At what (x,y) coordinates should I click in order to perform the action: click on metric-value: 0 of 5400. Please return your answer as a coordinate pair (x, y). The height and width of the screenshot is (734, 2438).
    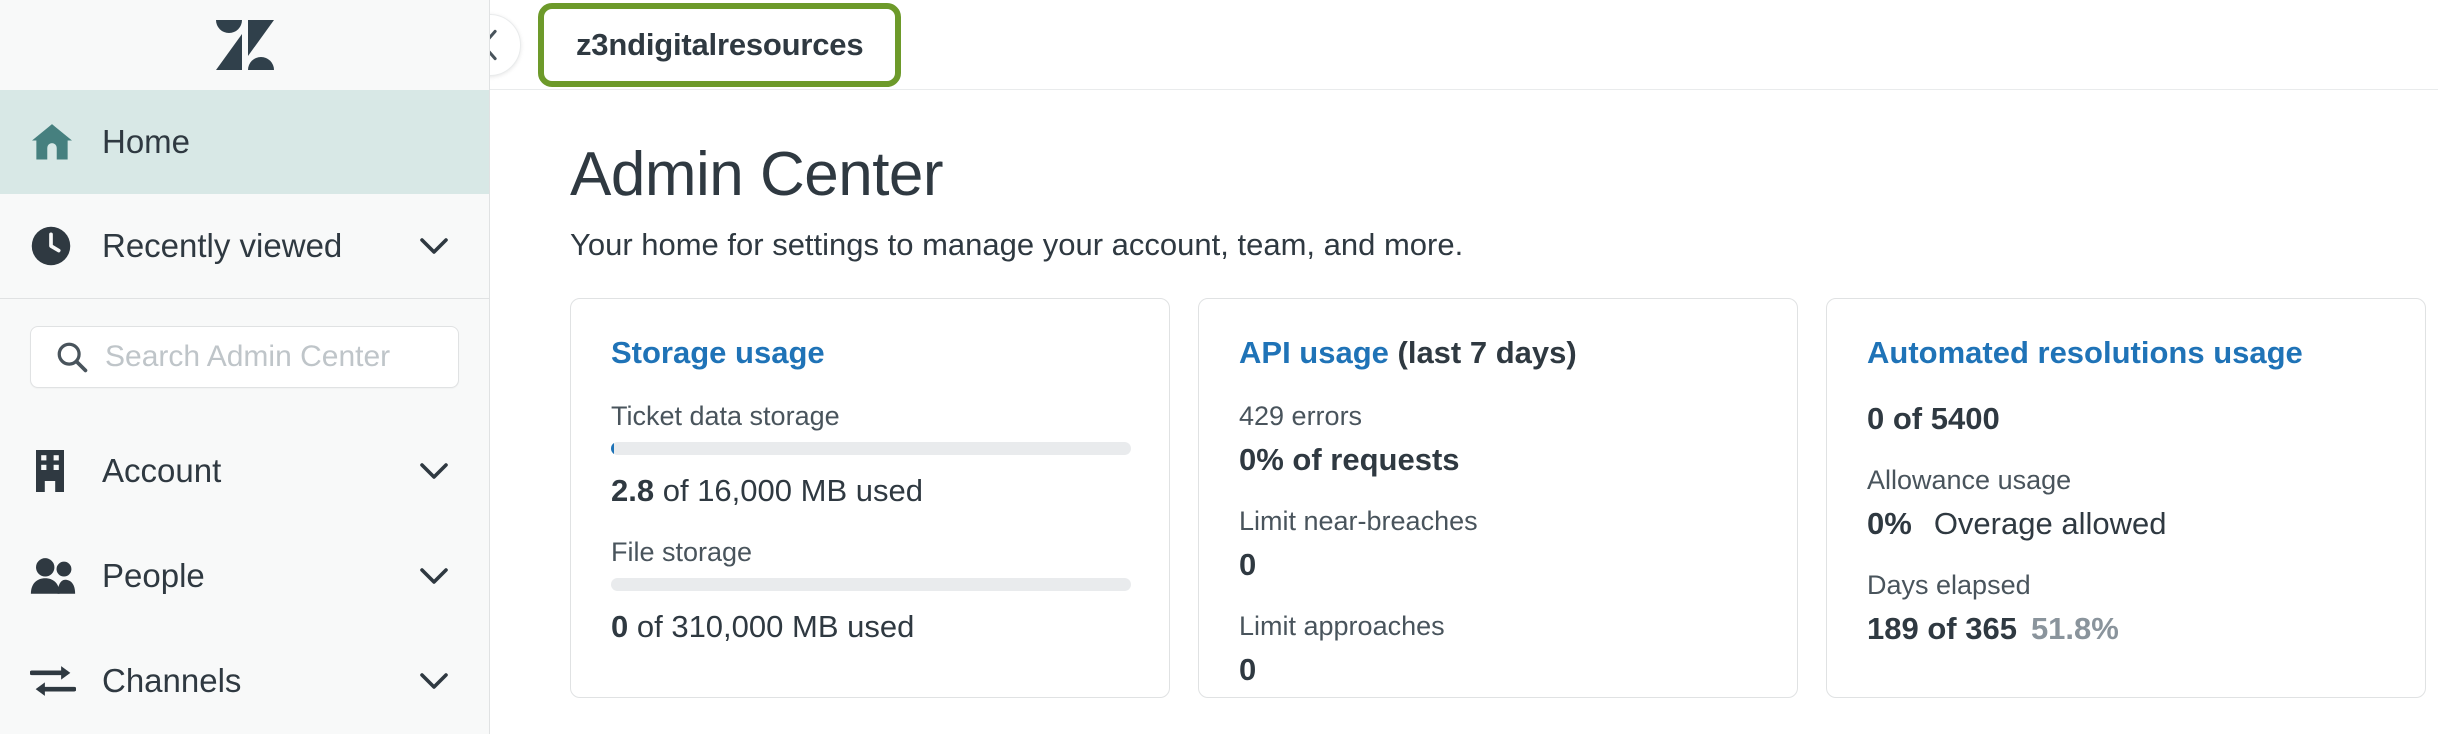
    Looking at the image, I should click on (2126, 419).